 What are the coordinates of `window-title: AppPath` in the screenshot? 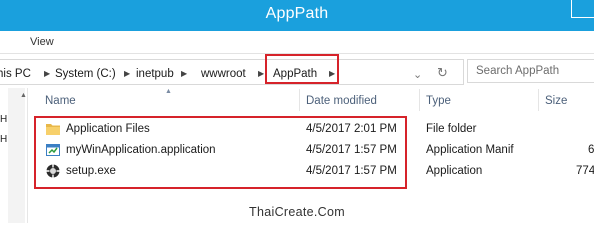 It's located at (297, 13).